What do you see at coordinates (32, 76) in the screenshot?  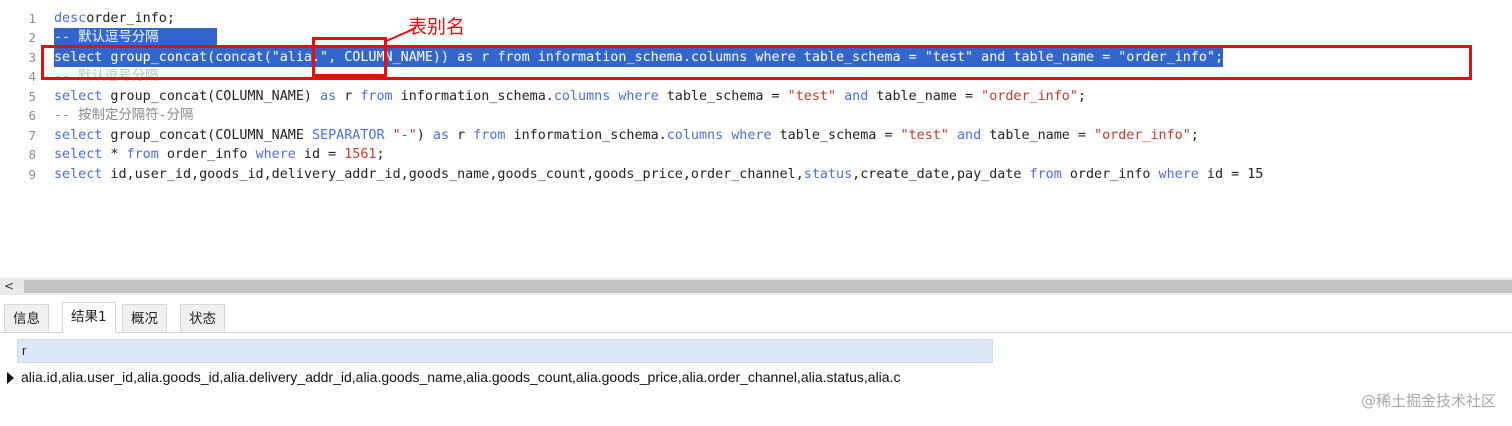 I see `line-number: 4` at bounding box center [32, 76].